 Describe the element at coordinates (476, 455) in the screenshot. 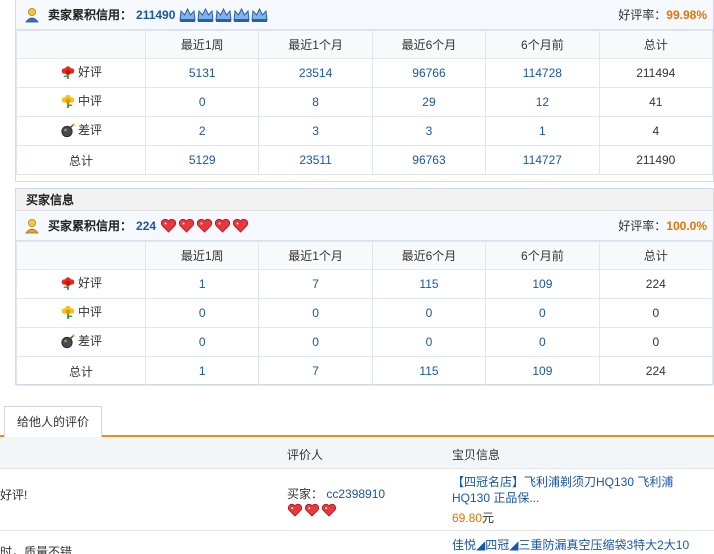

I see `column-header-item: 宝贝信息` at that location.